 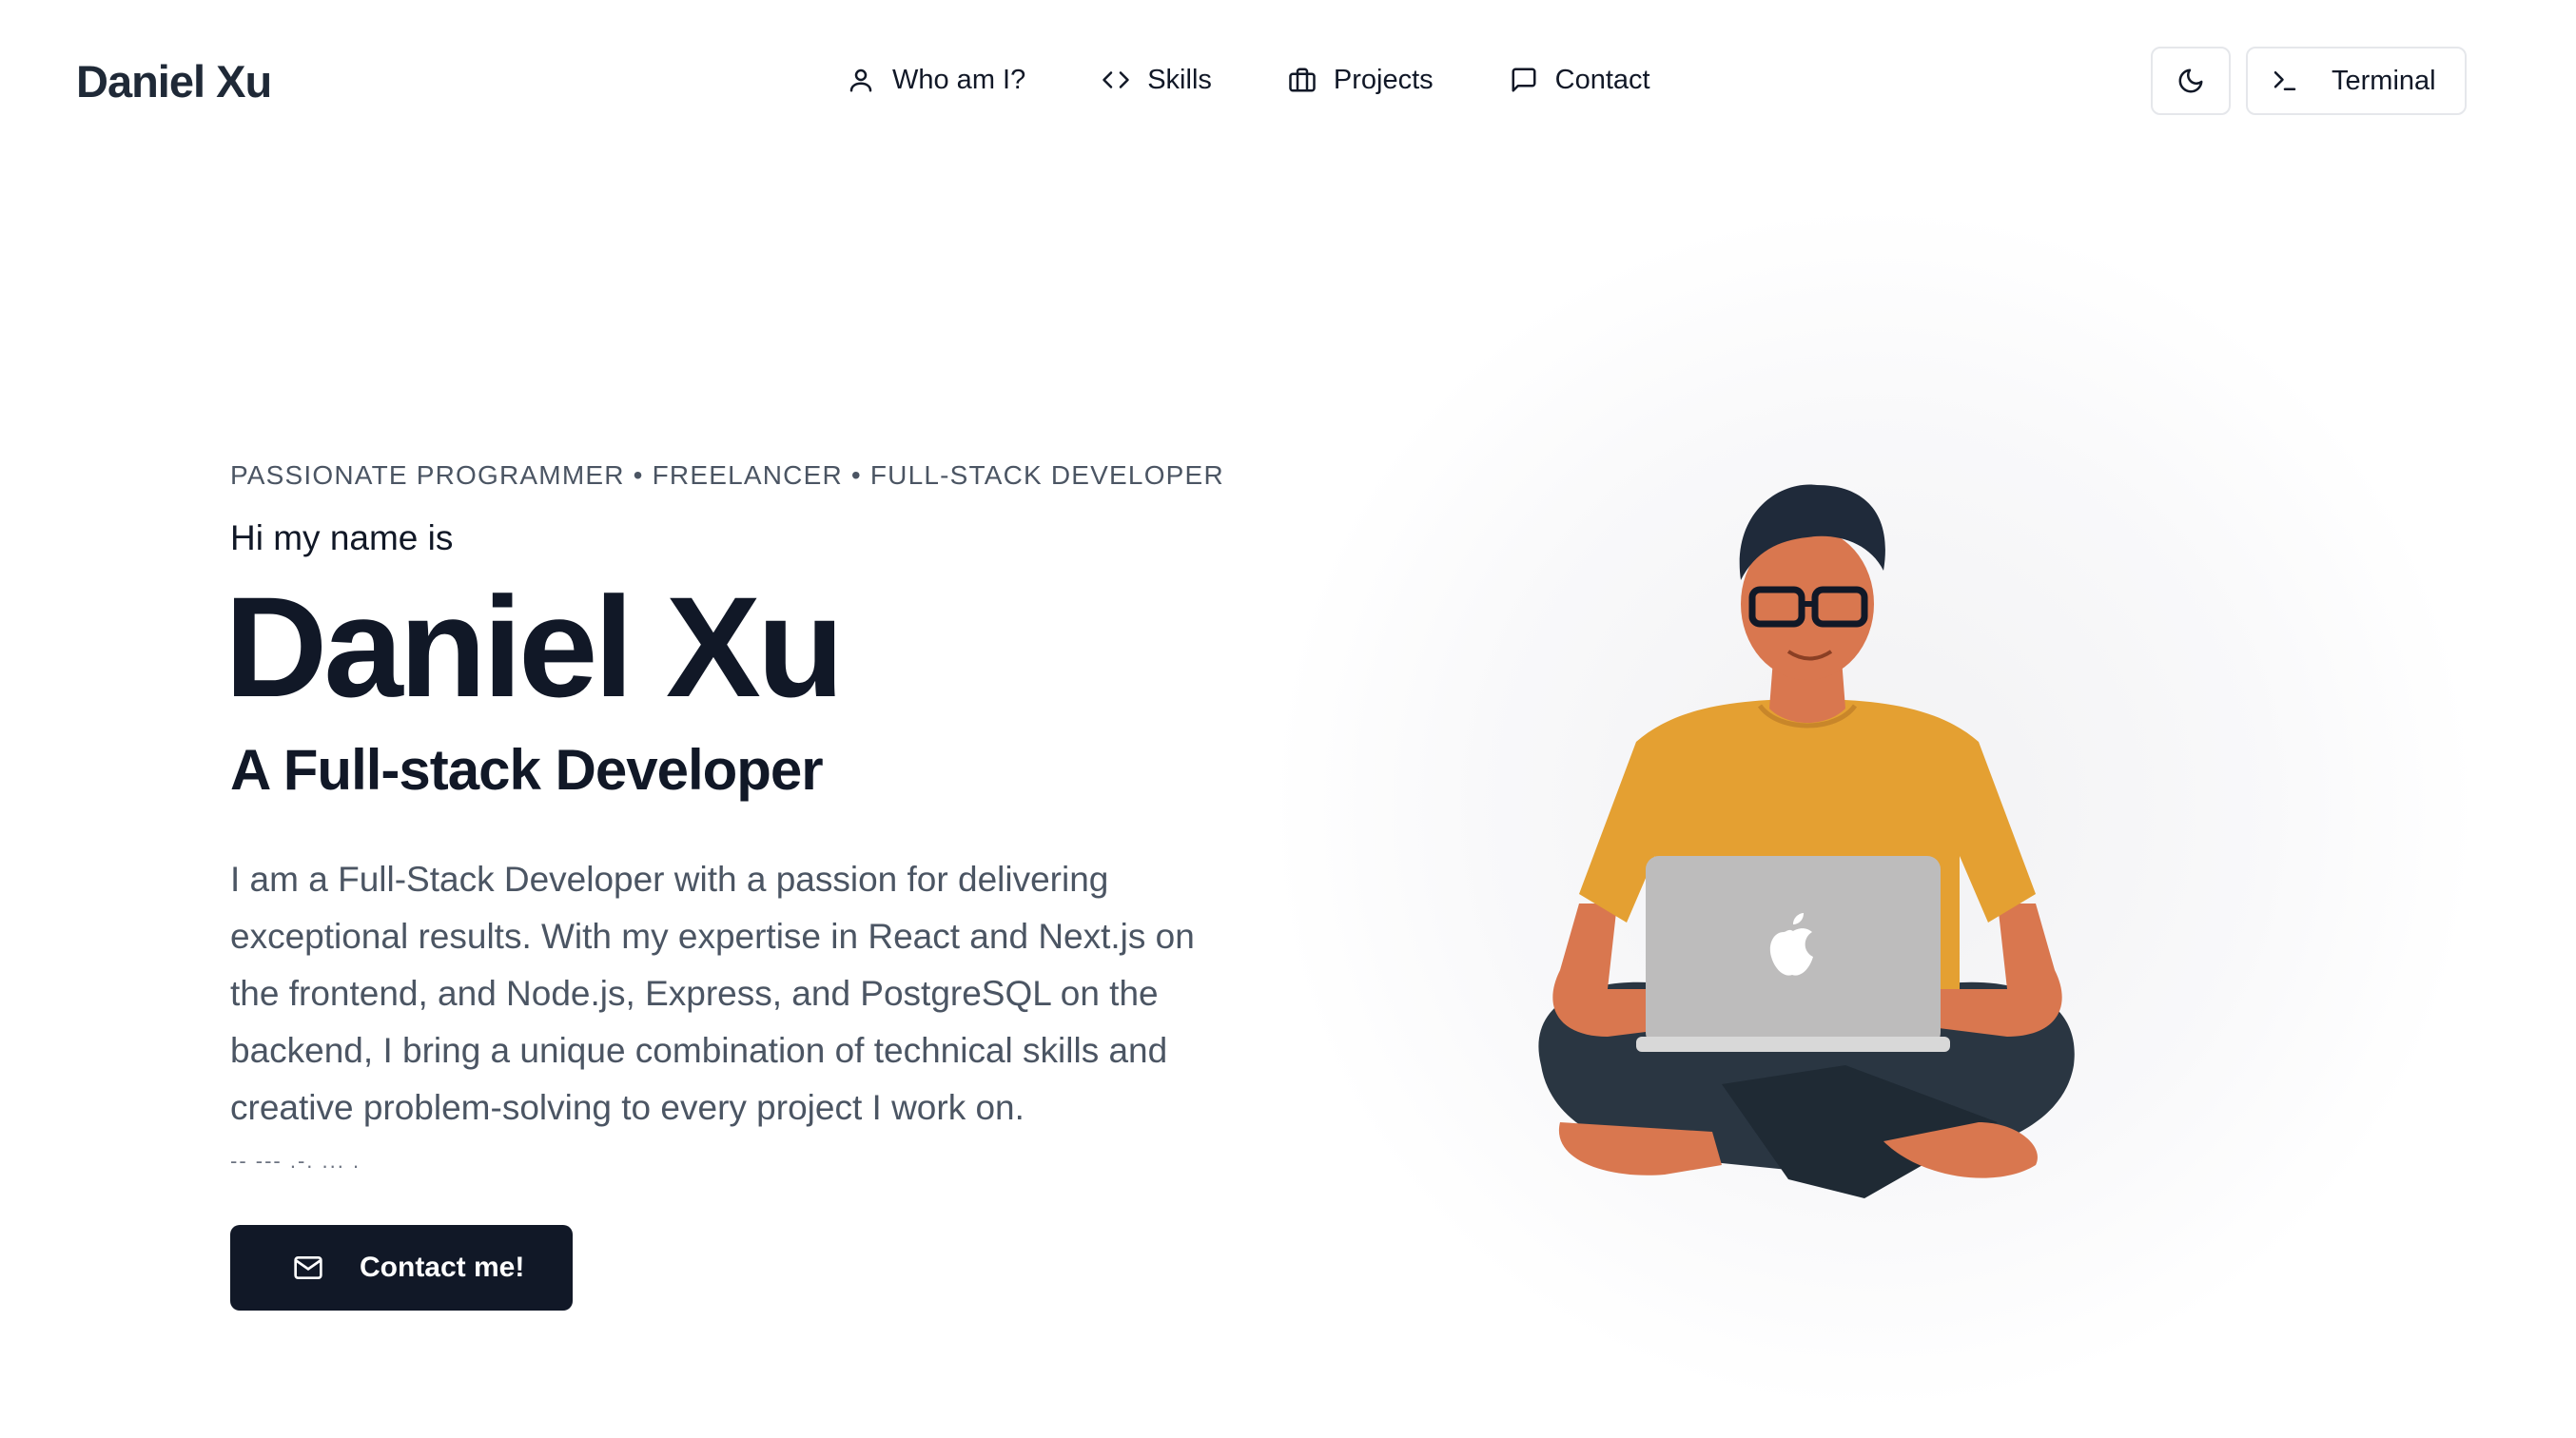 I want to click on hero-name: Daniel Xu, so click(x=534, y=647).